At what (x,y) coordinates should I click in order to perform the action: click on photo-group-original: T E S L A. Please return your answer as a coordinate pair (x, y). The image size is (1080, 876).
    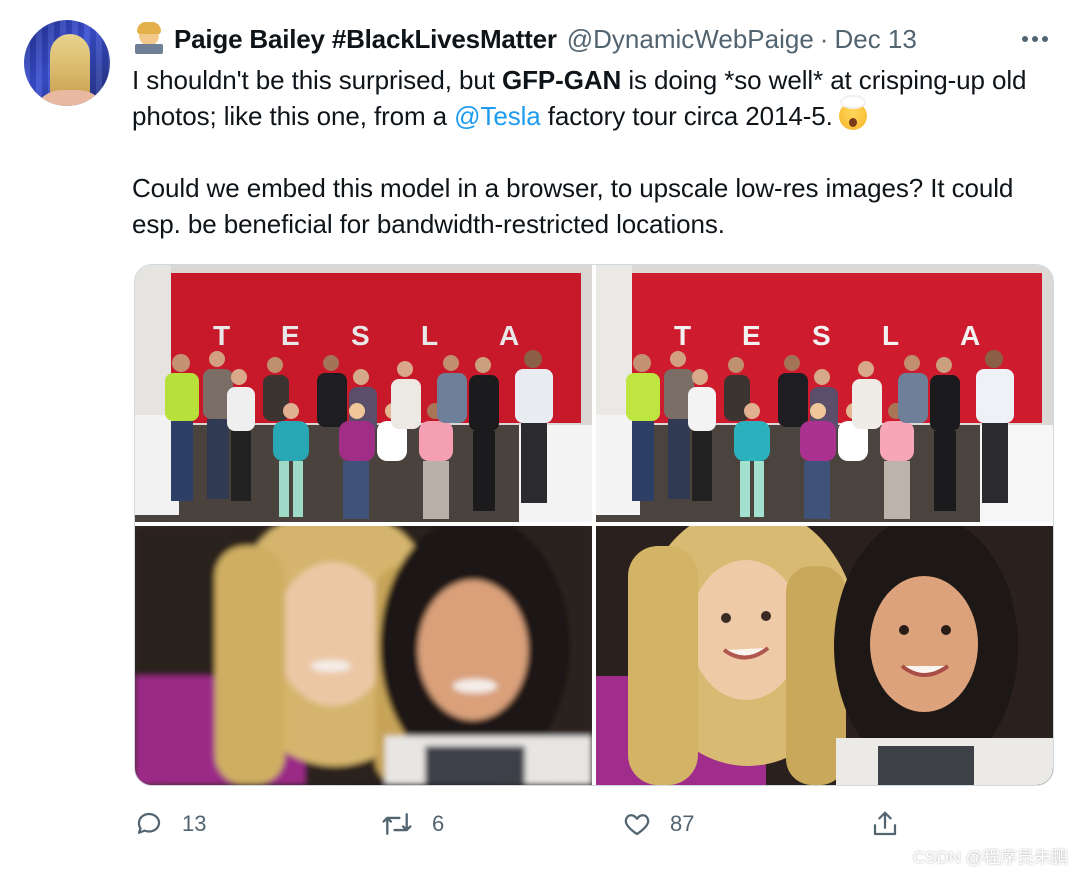
    Looking at the image, I should click on (363, 393).